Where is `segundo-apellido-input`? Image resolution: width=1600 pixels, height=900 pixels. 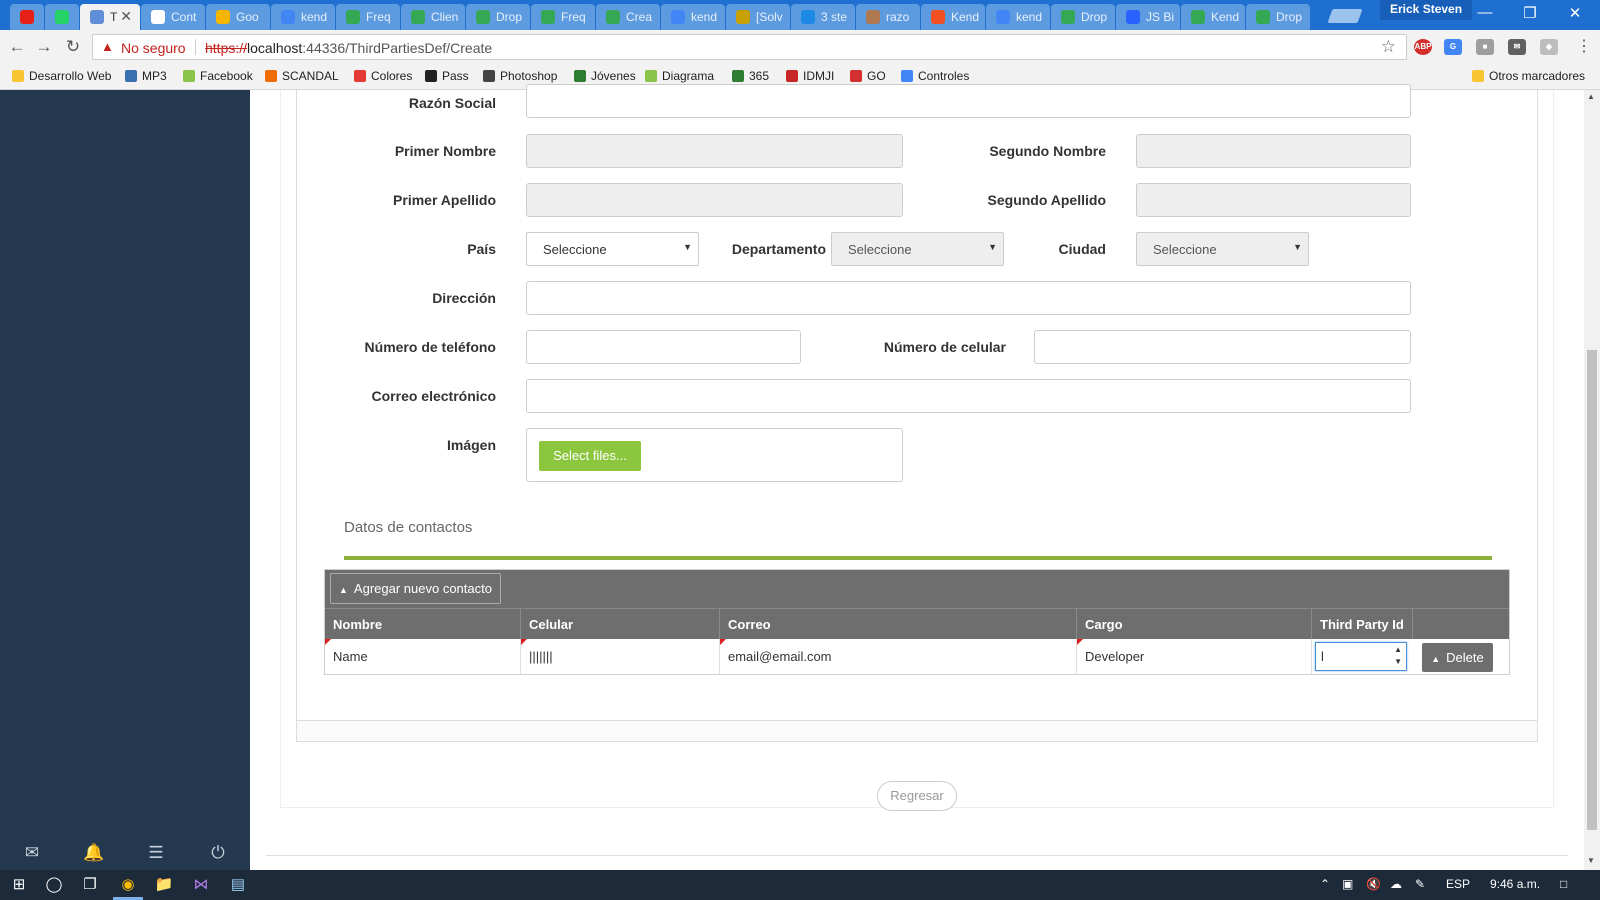
segundo-apellido-input is located at coordinates (1273, 200).